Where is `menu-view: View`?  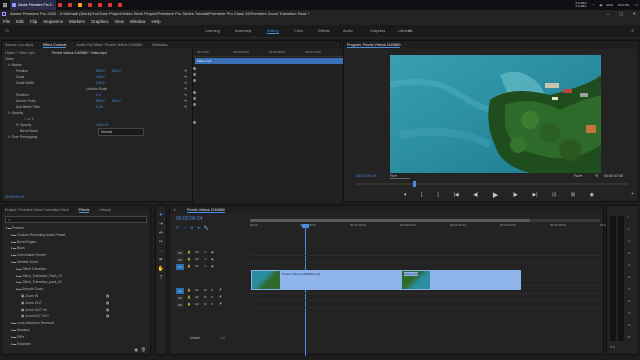
menu-view: View is located at coordinates (118, 21).